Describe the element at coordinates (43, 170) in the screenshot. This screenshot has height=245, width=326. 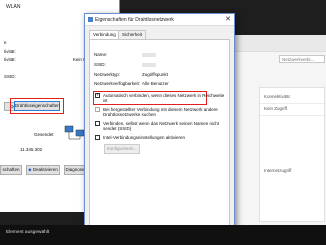
I see `disable-button: ◆ Deaktivieren` at that location.